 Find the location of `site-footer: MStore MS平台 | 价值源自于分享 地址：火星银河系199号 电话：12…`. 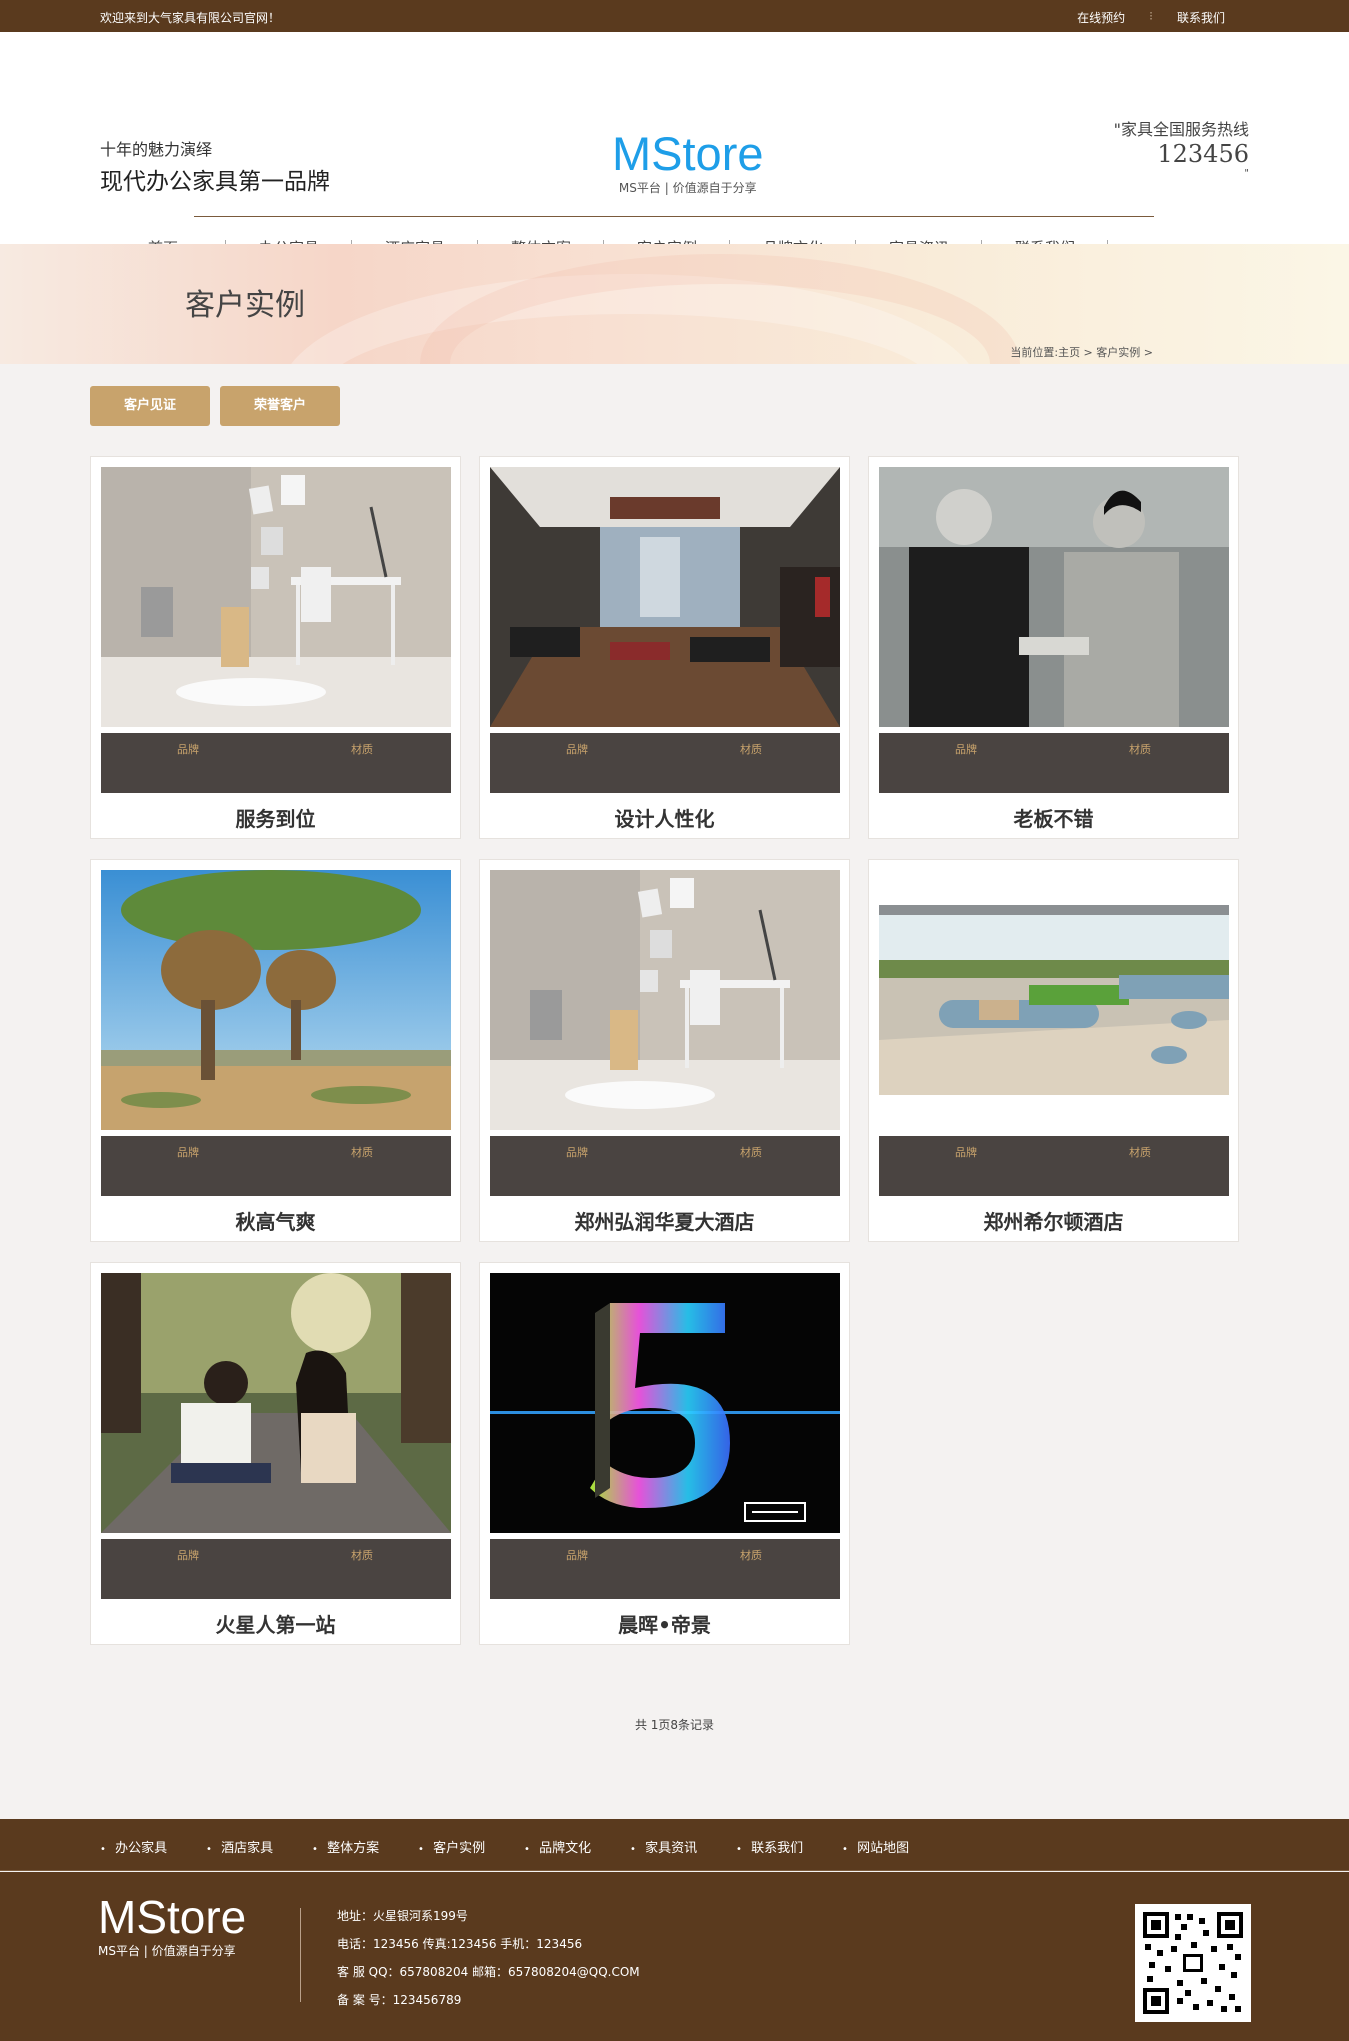

site-footer: MStore MS平台 | 价值源自于分享 地址：火星银河系199号 电话：12… is located at coordinates (674, 1956).